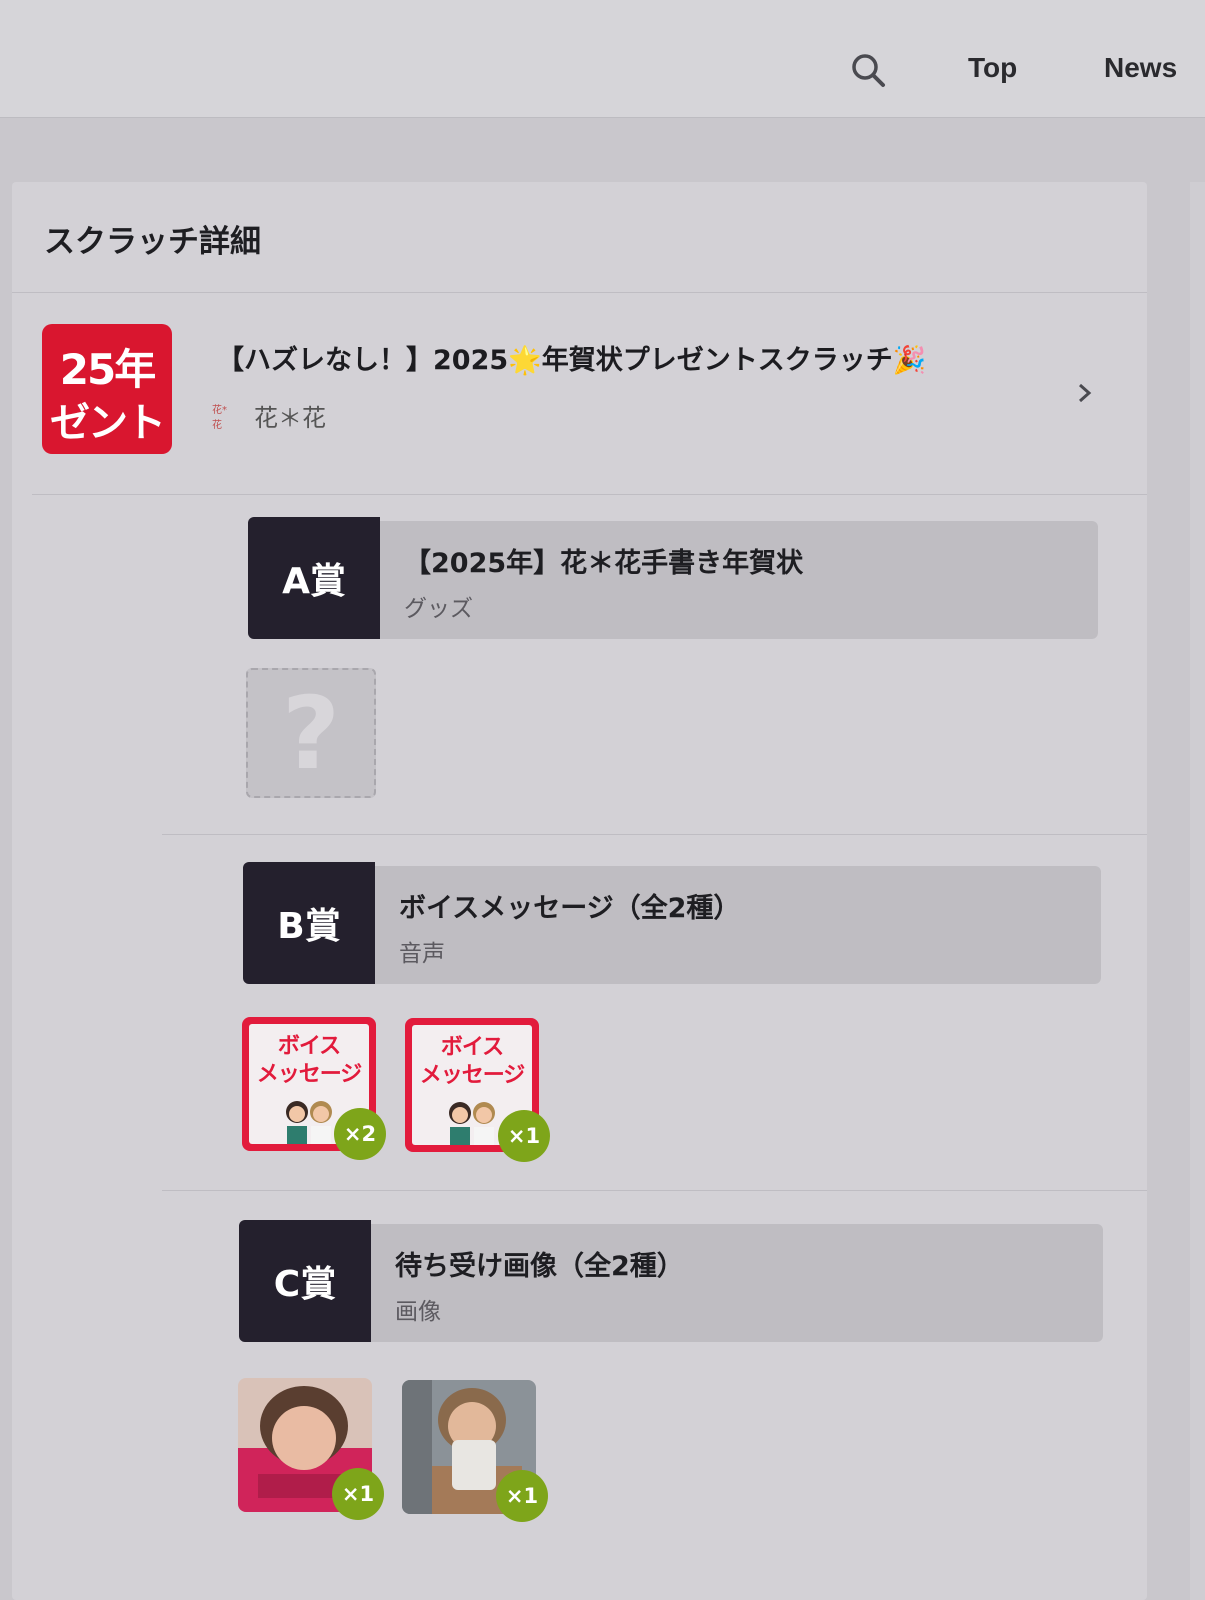 The width and height of the screenshot is (1205, 1600). Describe the element at coordinates (311, 733) in the screenshot. I see `unknown-prize-placeholder: ?` at that location.